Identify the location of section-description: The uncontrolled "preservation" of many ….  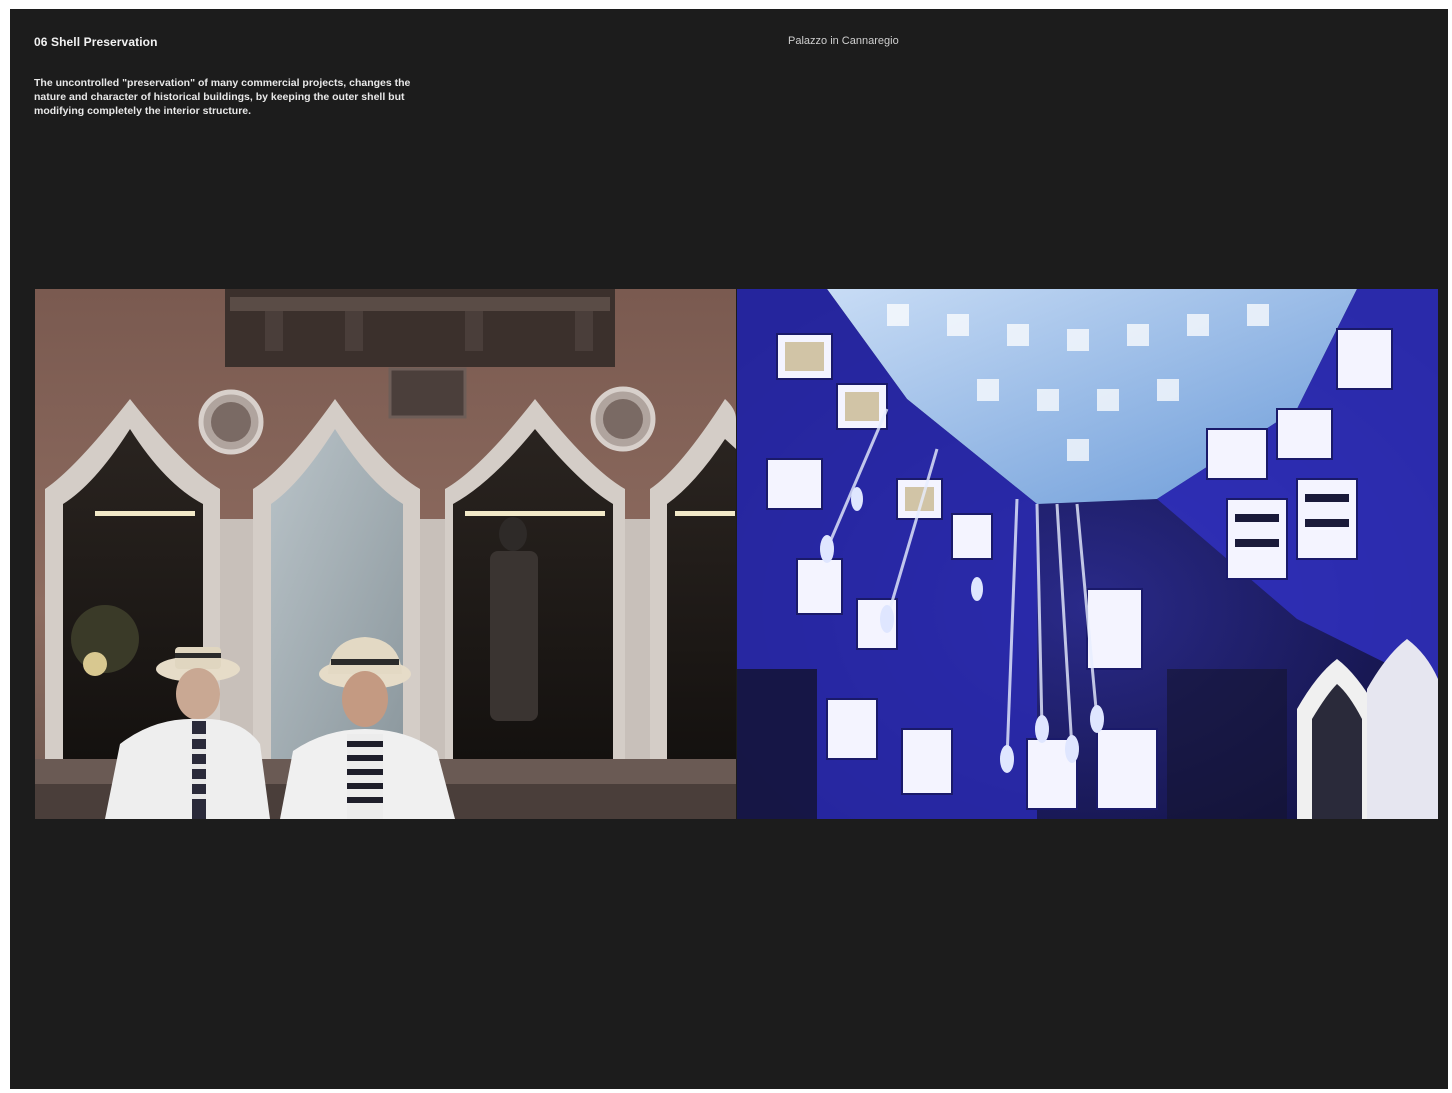
(222, 97).